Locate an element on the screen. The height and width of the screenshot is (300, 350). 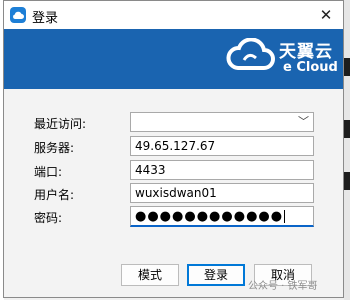
login-button: 登录 is located at coordinates (216, 275).